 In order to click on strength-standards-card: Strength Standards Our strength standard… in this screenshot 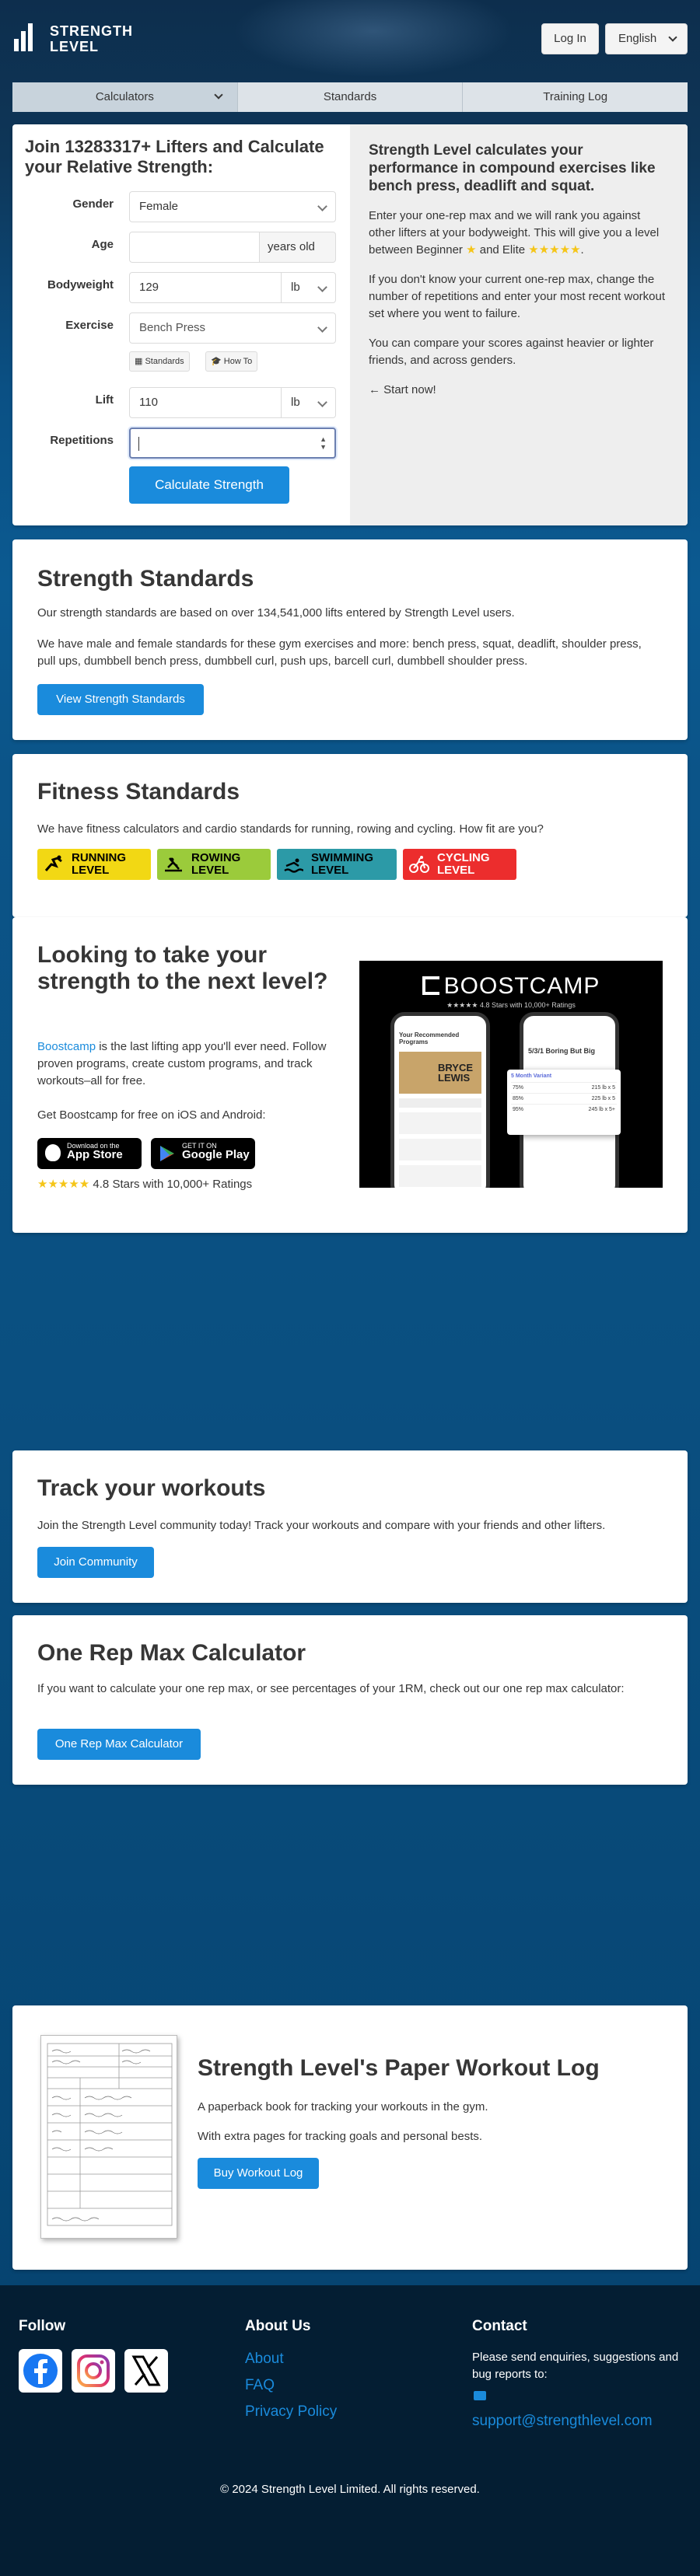, I will do `click(350, 640)`.